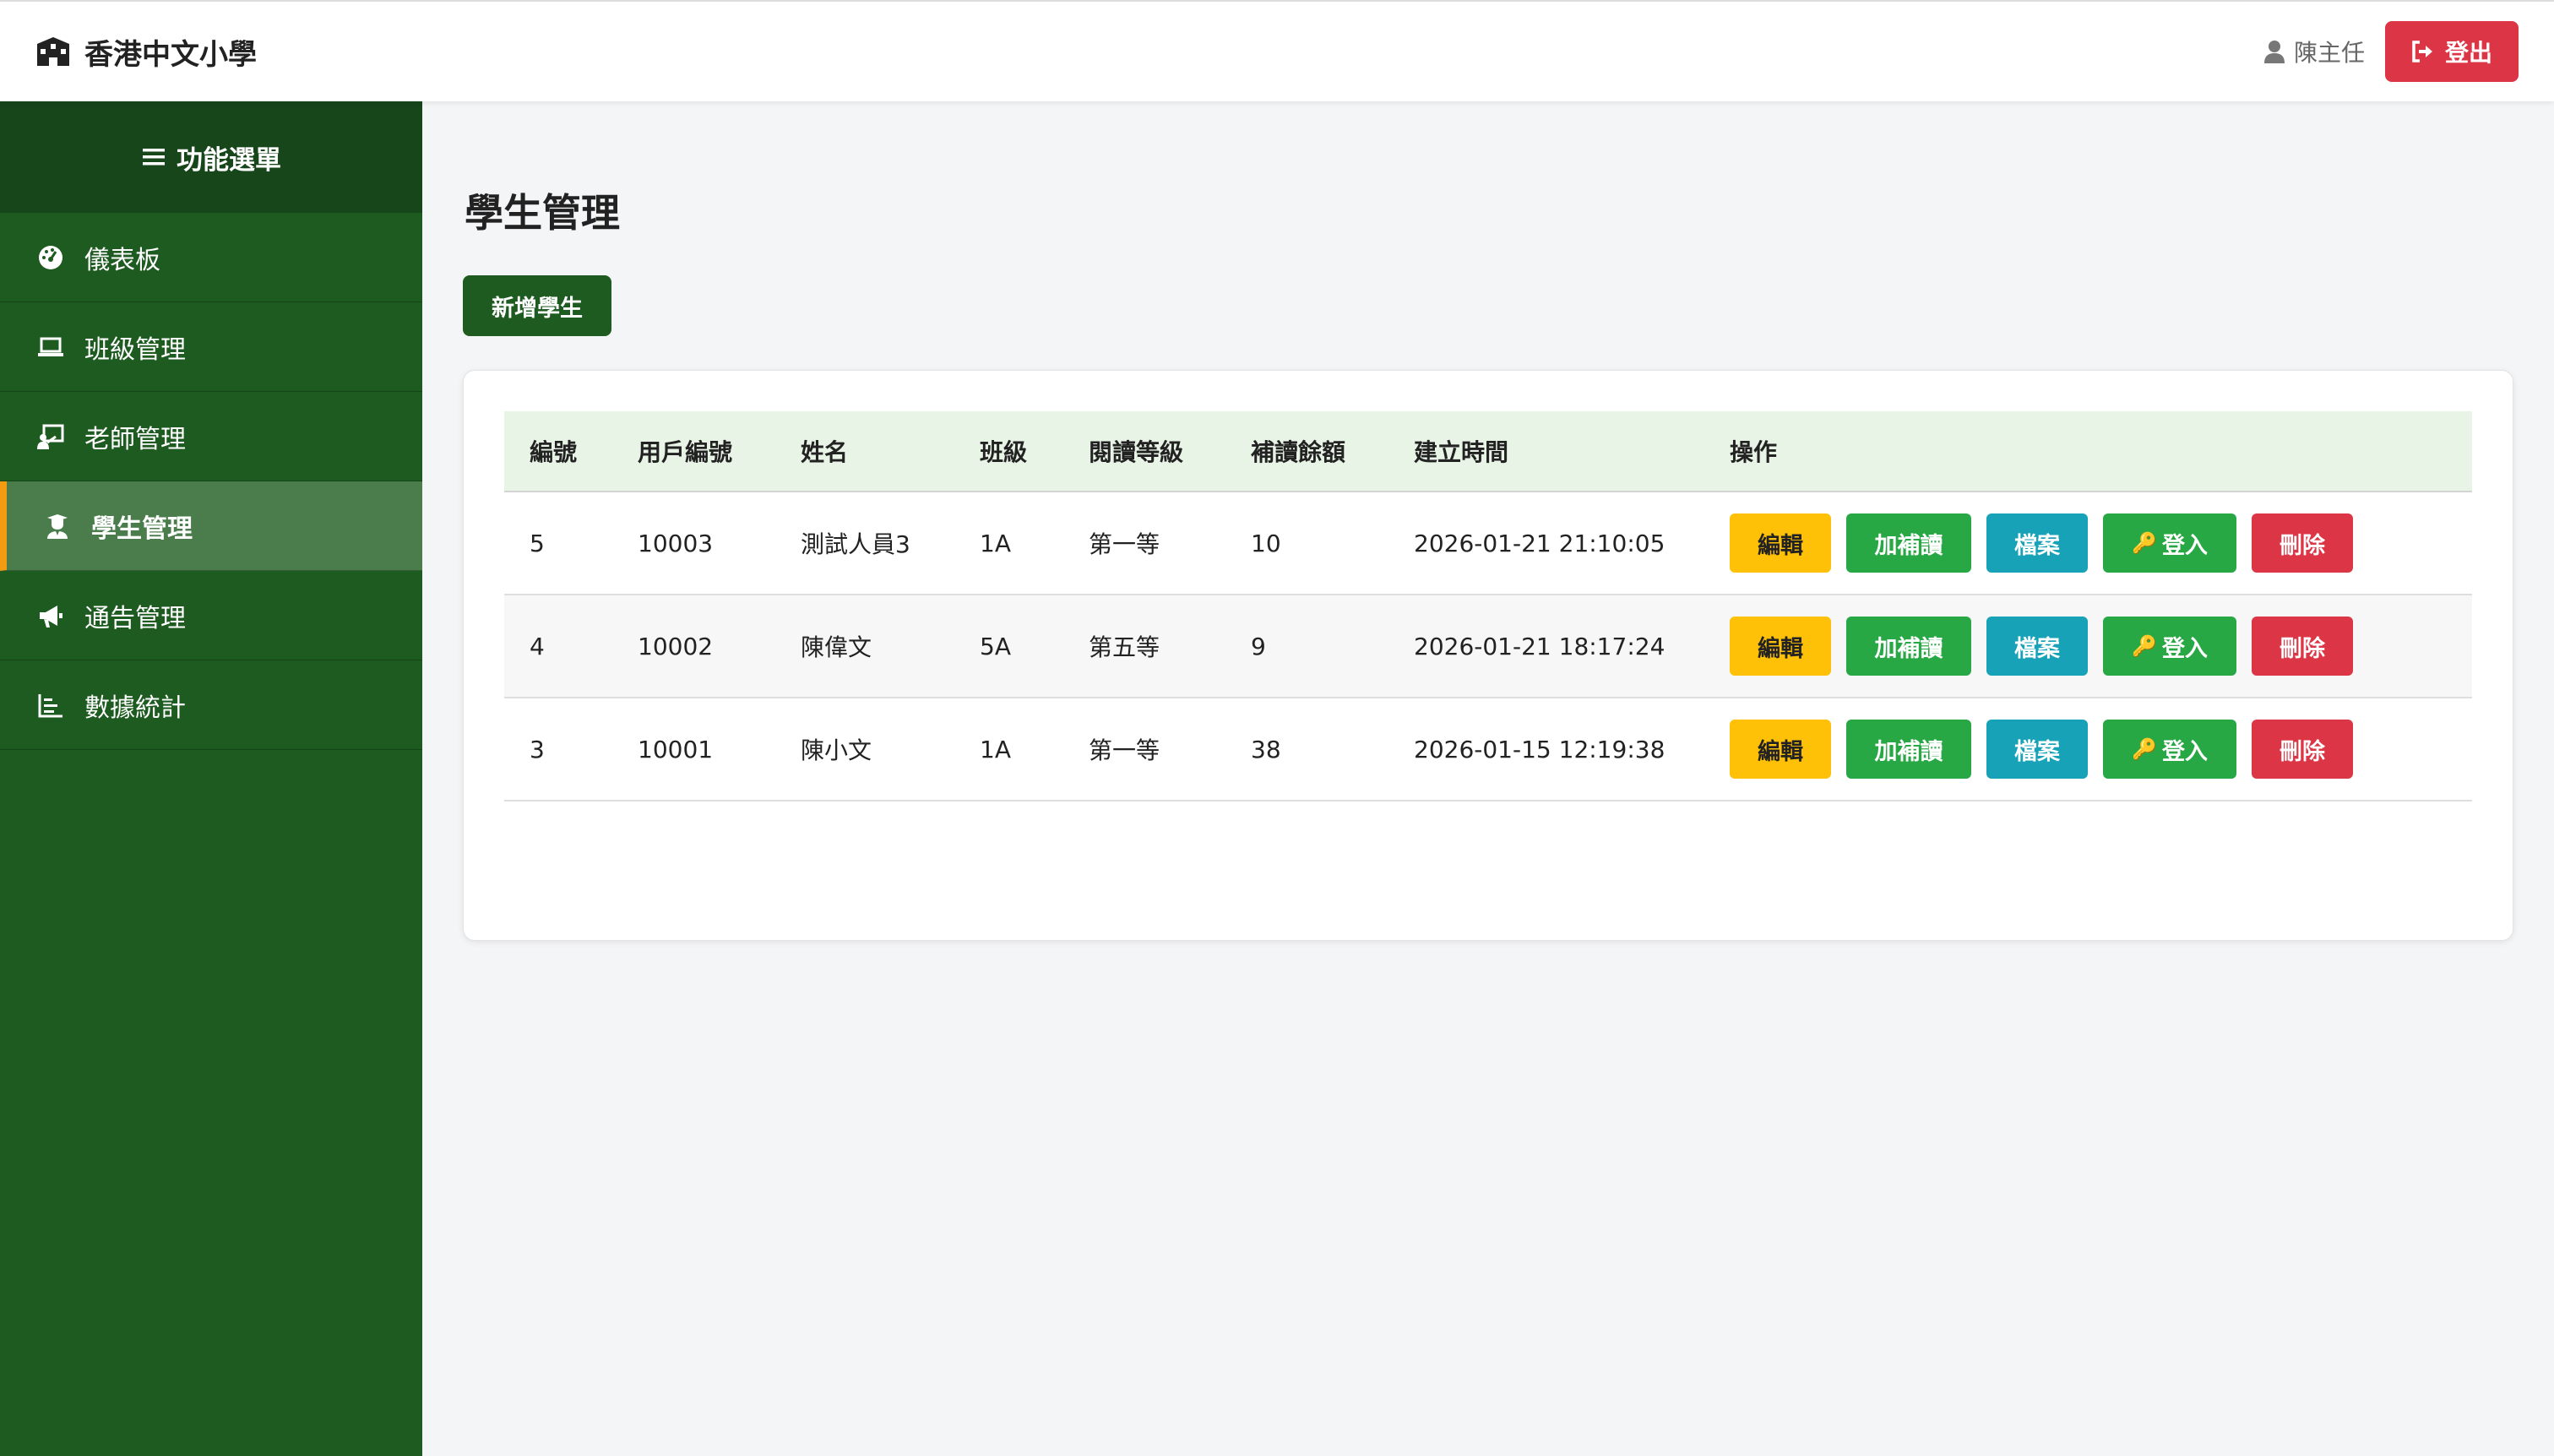  I want to click on sidebar-item-dashboard: 儀表板, so click(211, 257).